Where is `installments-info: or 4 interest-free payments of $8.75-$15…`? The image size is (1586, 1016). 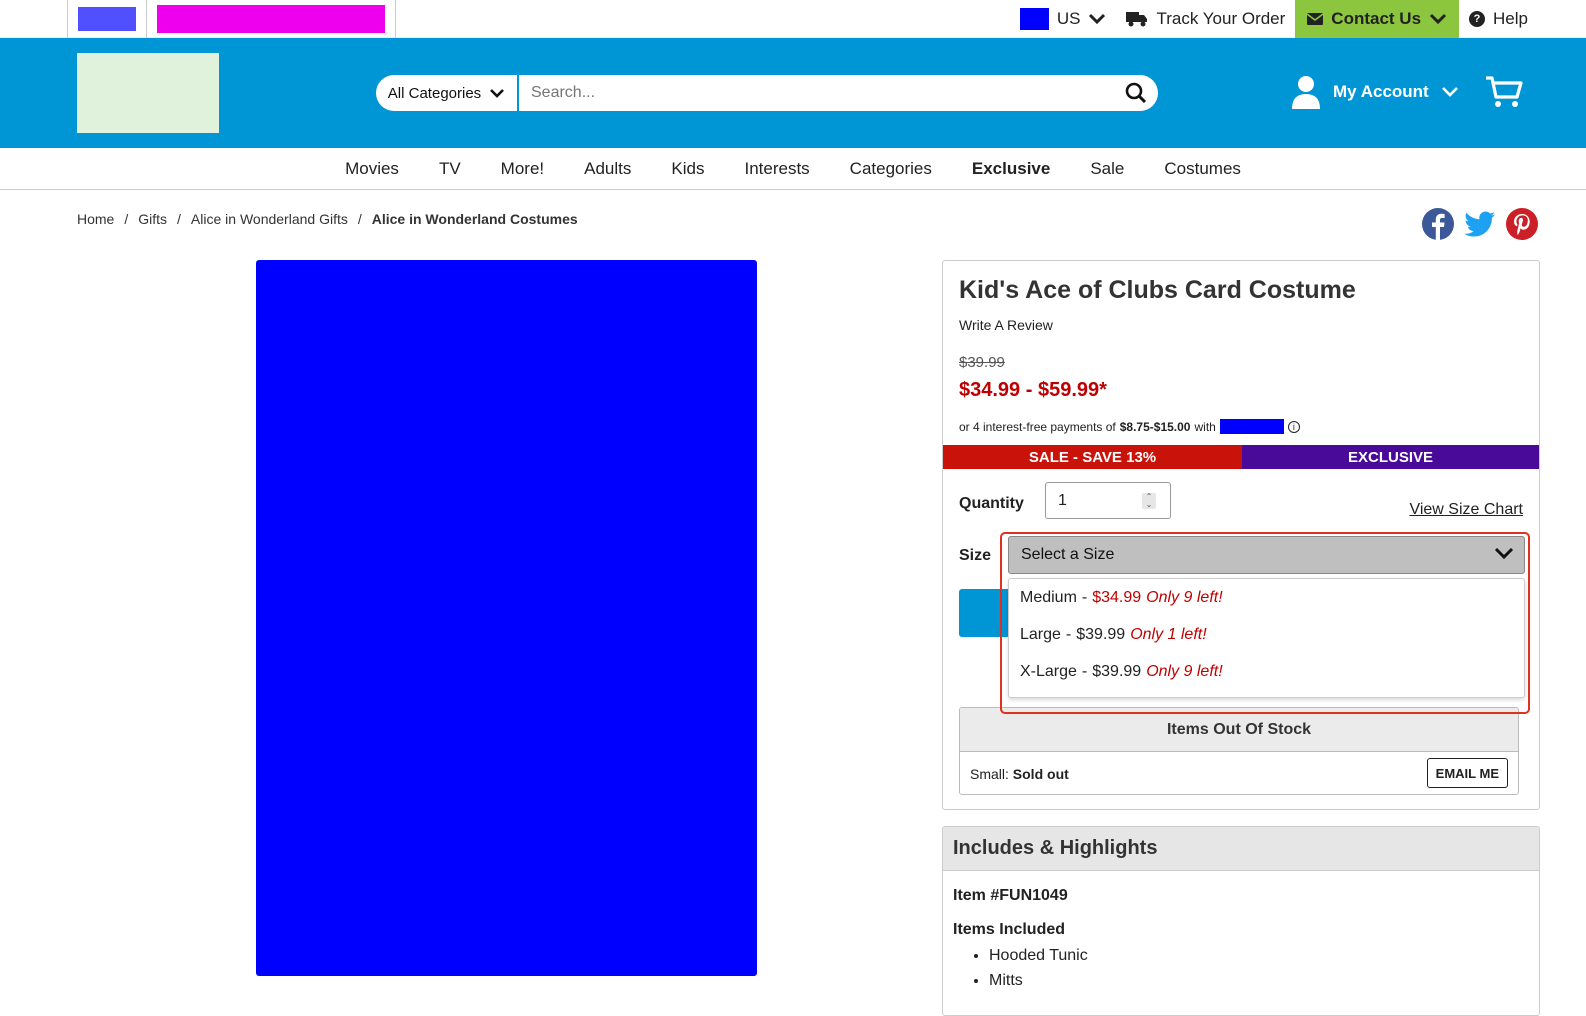
installments-info: or 4 interest-free payments of $8.75-$15… is located at coordinates (1129, 426).